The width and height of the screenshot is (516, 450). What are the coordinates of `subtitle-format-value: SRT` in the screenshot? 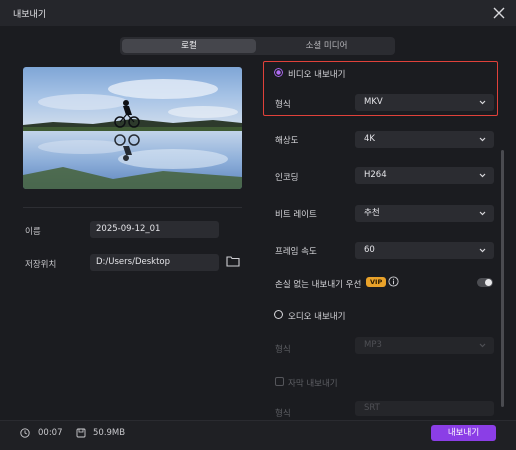 It's located at (372, 408).